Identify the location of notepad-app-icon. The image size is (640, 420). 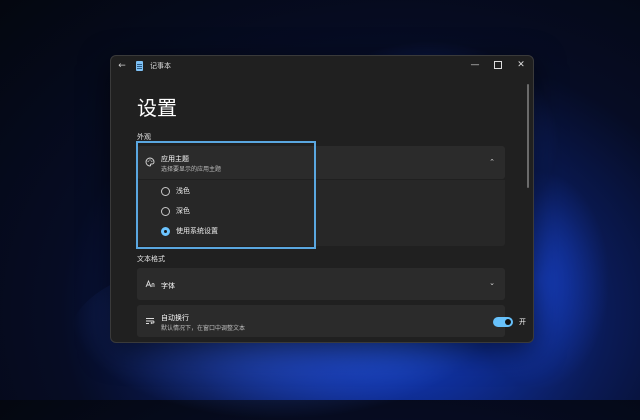
(139, 66).